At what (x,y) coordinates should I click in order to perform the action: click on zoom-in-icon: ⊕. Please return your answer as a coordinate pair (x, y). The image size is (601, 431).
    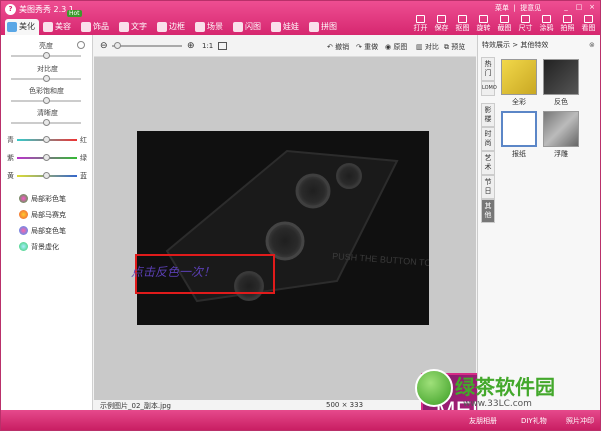
    Looking at the image, I should click on (191, 46).